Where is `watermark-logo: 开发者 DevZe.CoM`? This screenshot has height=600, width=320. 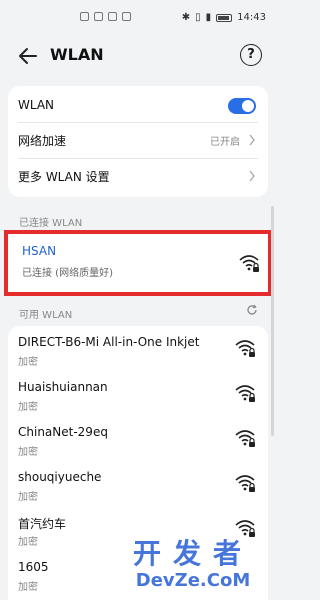 watermark-logo: 开发者 DevZe.CoM is located at coordinates (193, 563).